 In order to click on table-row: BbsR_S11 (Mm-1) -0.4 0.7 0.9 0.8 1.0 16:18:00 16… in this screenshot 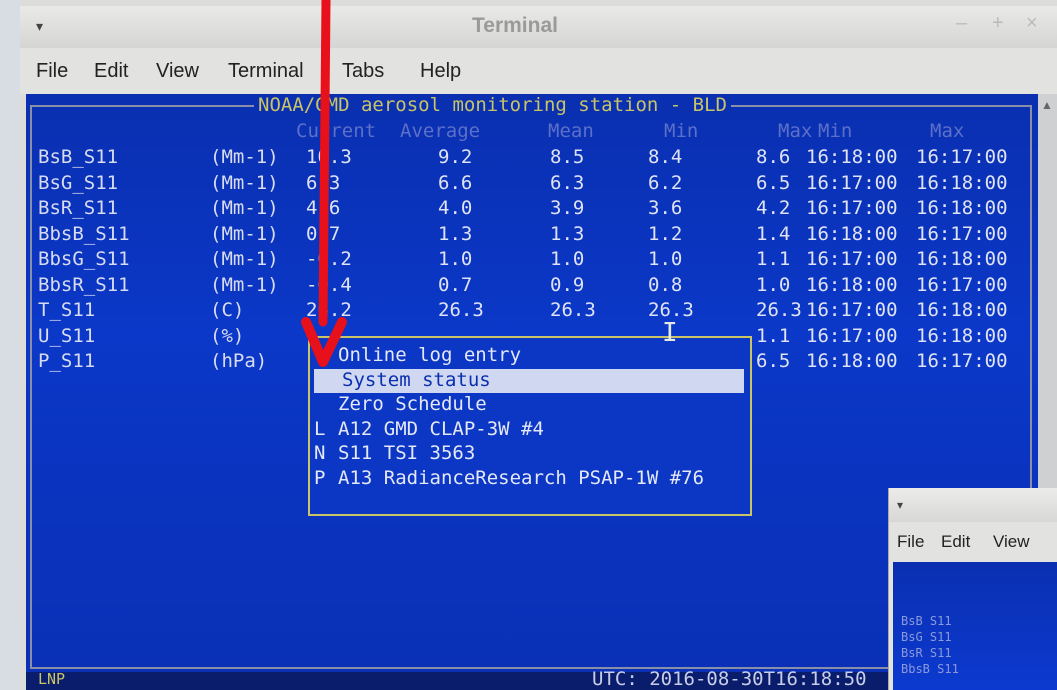, I will do `click(532, 286)`.